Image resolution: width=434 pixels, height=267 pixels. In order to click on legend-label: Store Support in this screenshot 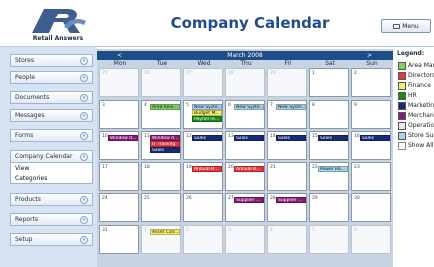, I will do `click(421, 135)`.